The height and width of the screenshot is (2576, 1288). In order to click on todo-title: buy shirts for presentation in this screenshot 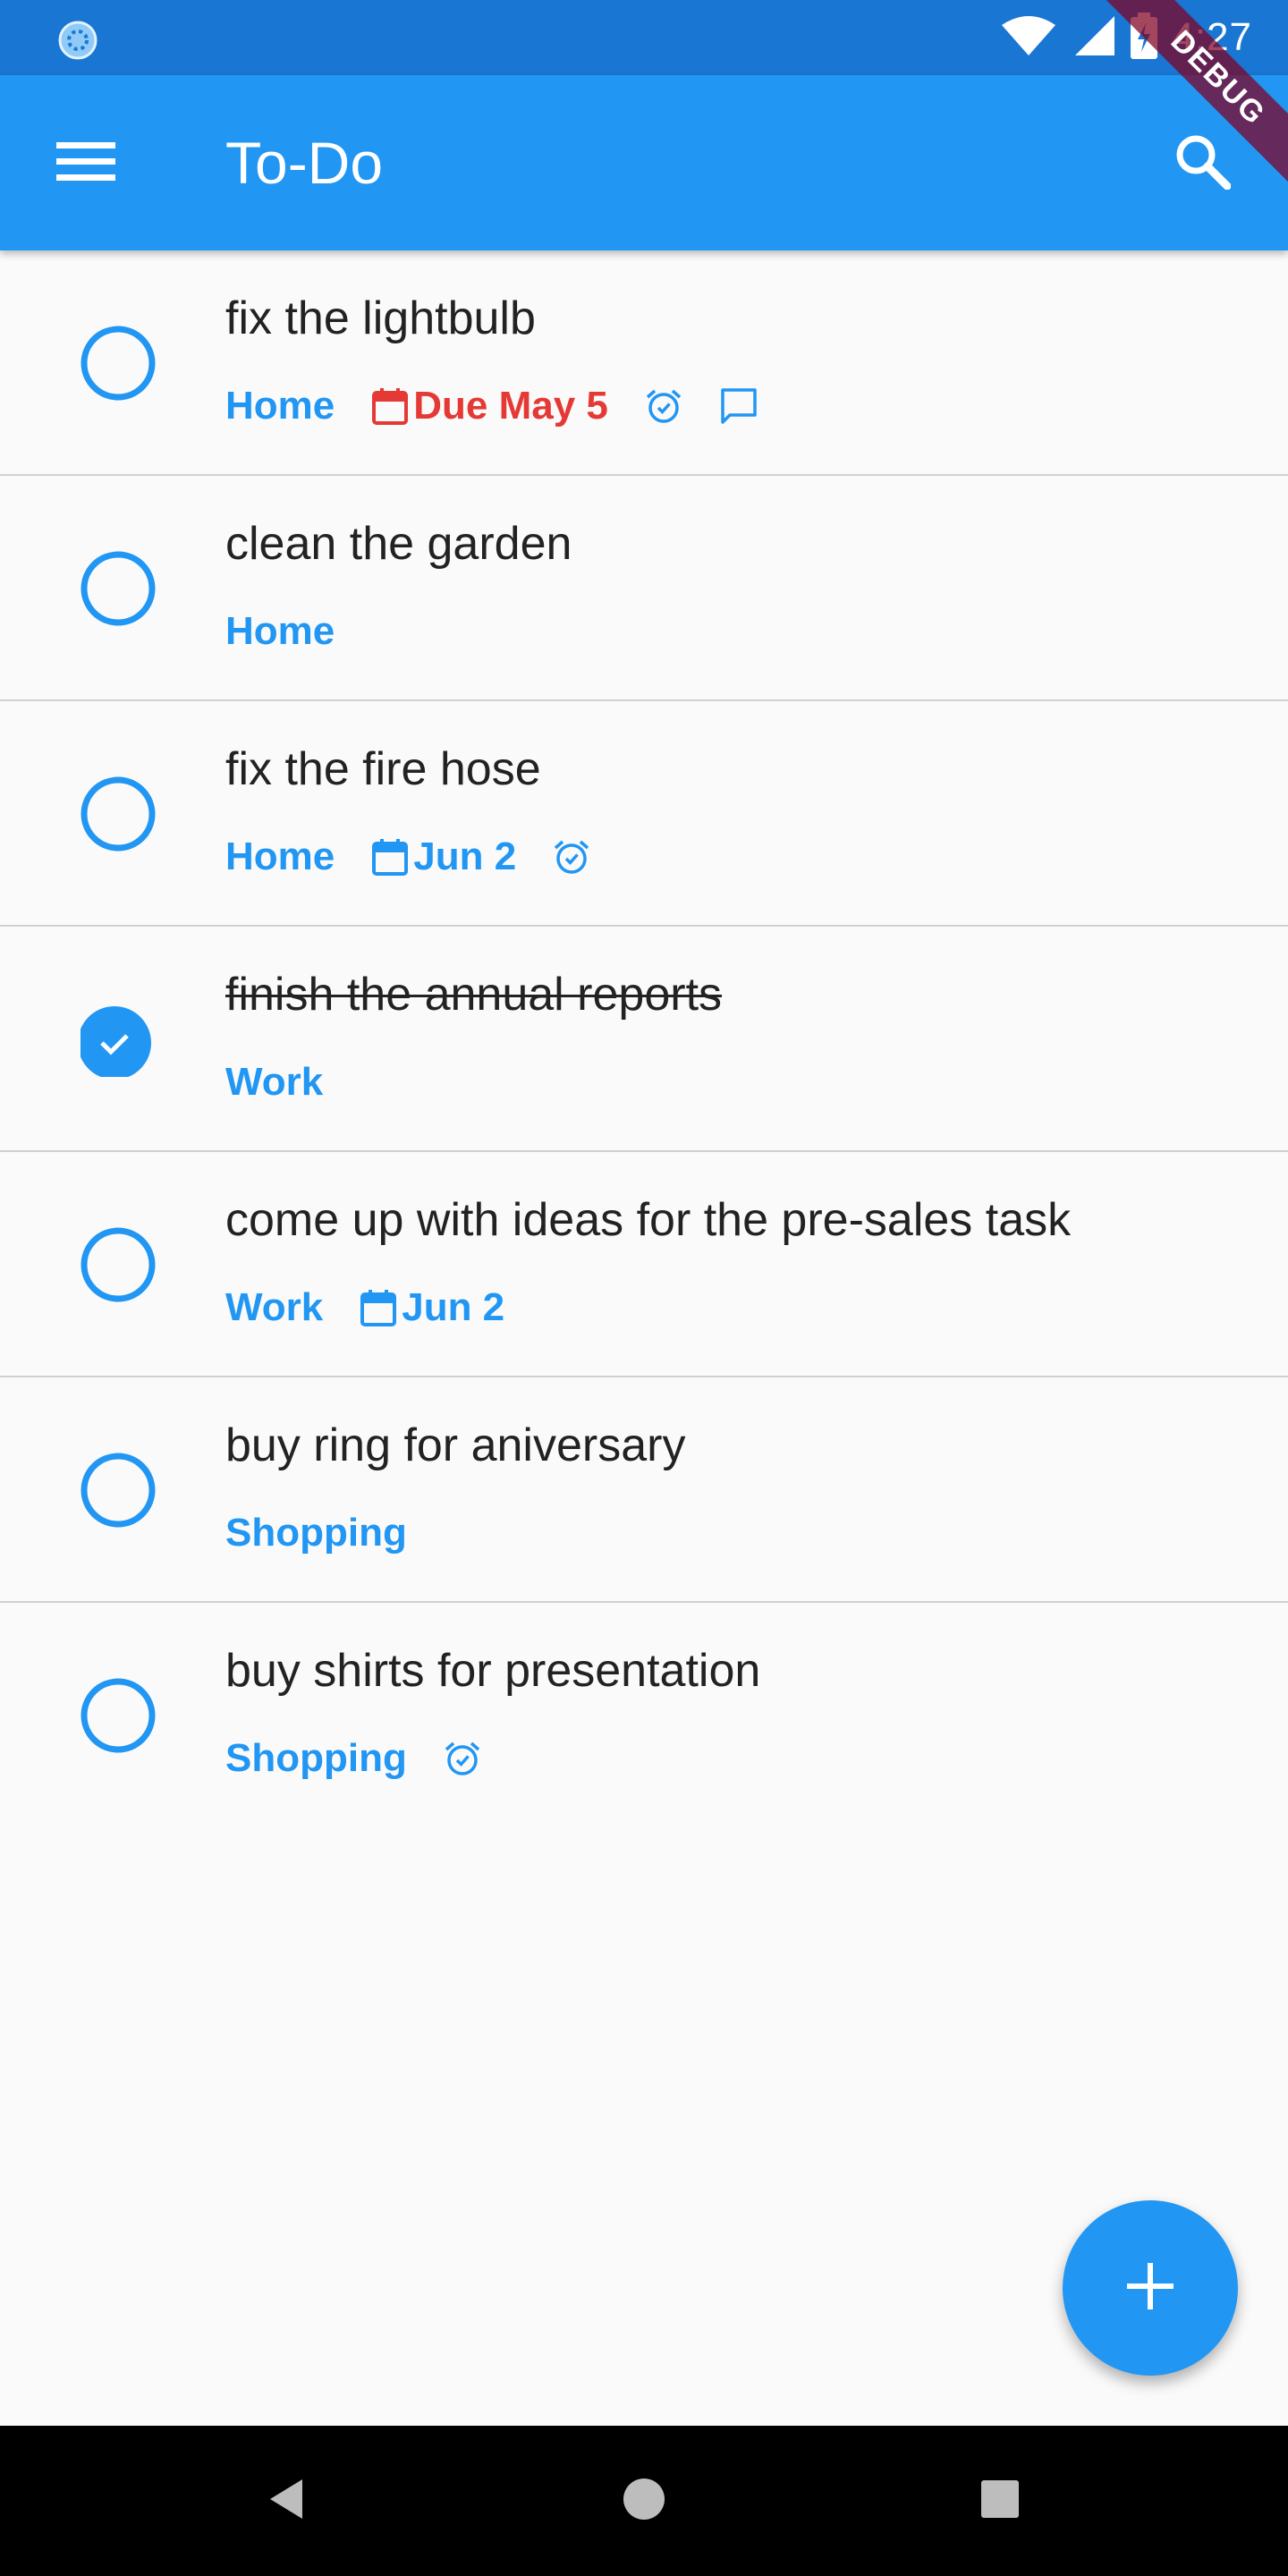, I will do `click(493, 1671)`.